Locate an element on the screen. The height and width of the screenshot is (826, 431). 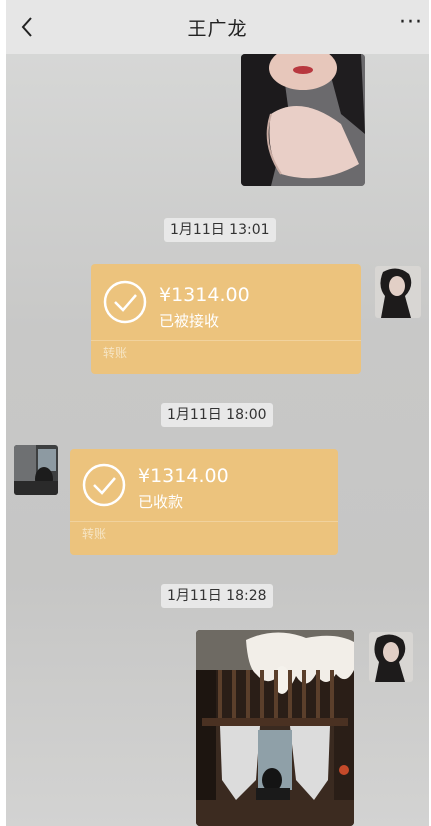
chat-header: 王广龙 ··· is located at coordinates (217, 27).